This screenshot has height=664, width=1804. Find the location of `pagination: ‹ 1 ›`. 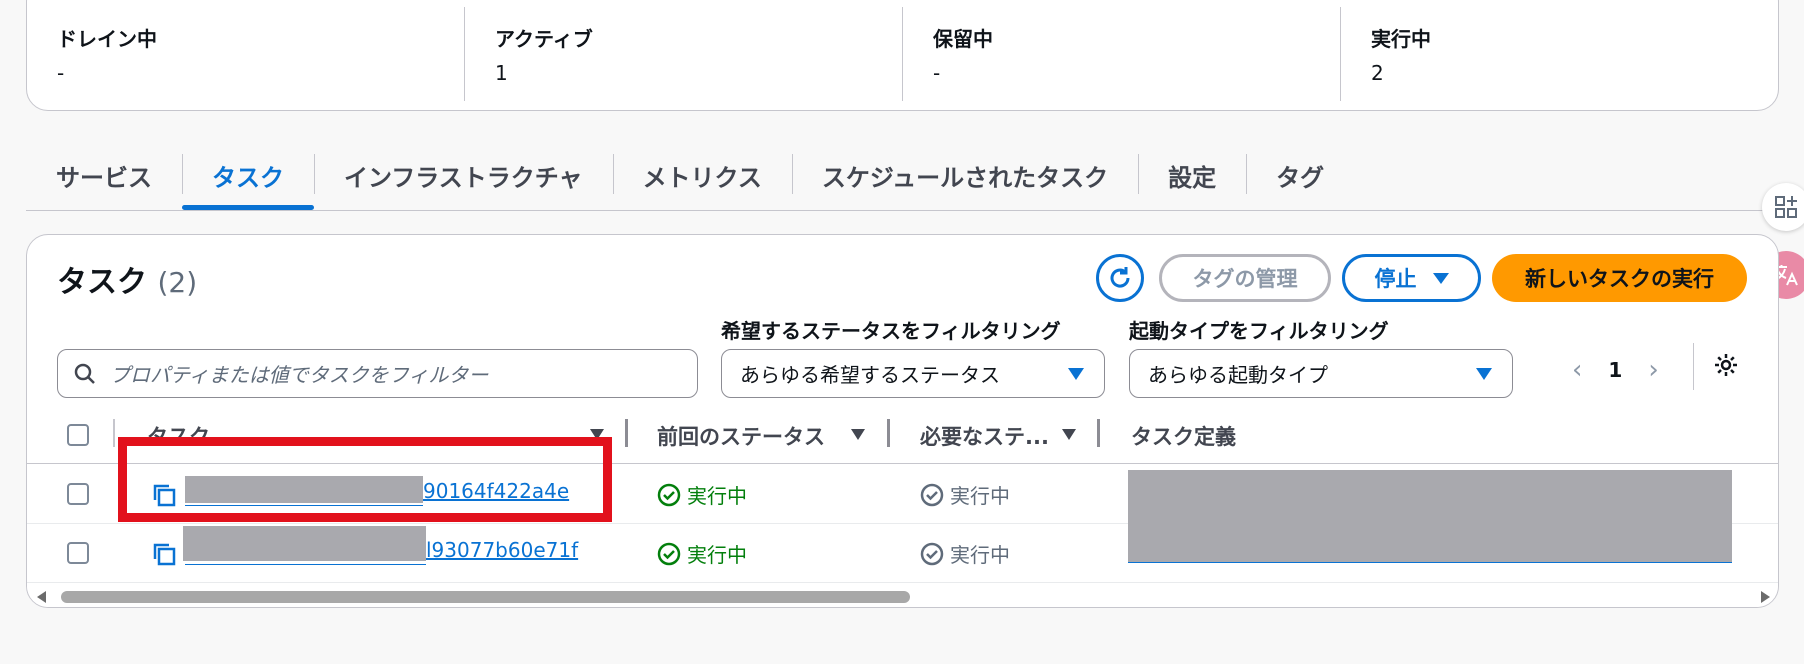

pagination: ‹ 1 › is located at coordinates (1615, 370).